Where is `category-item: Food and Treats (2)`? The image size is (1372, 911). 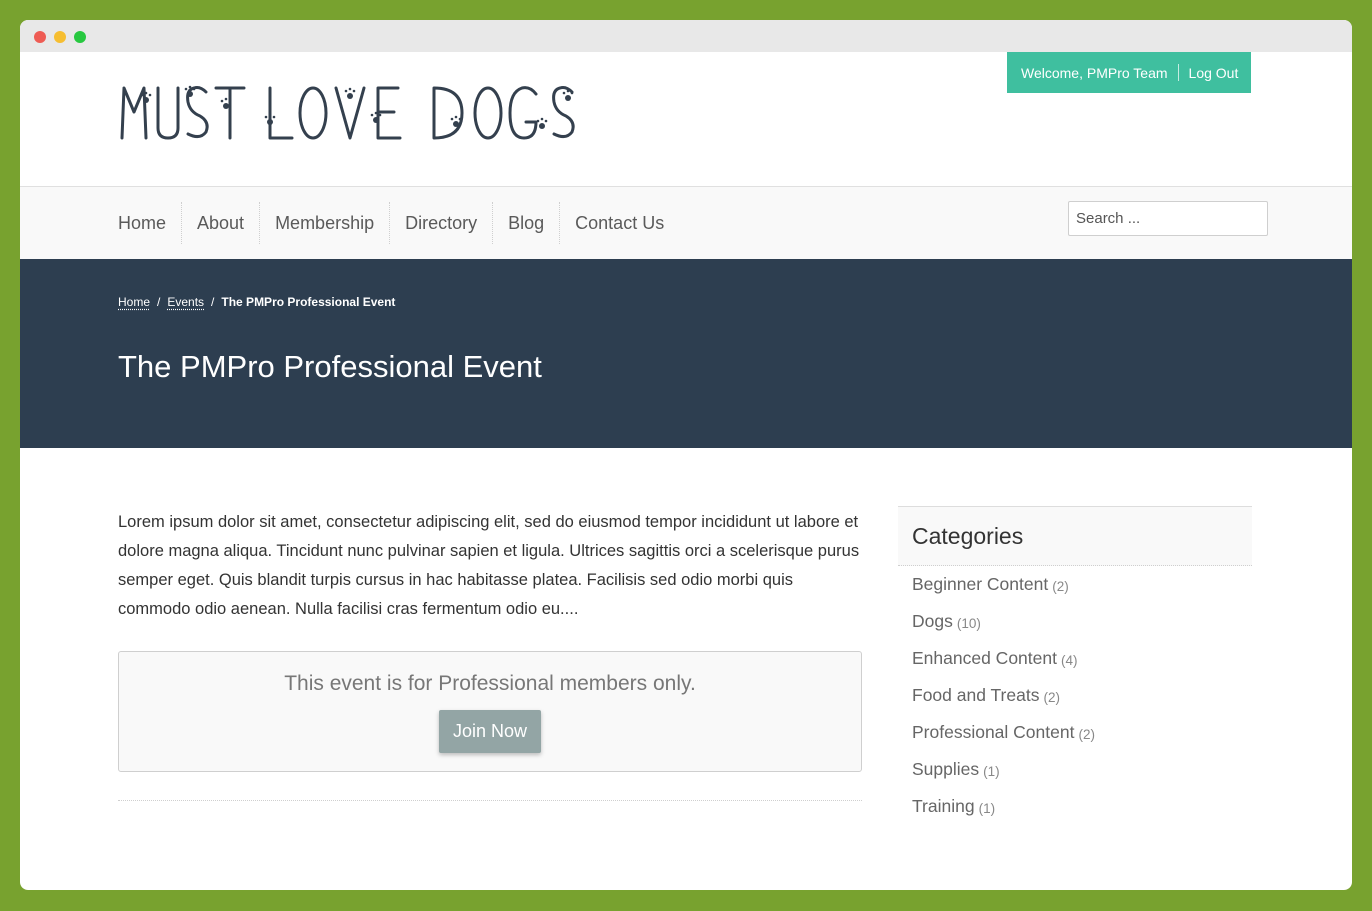
category-item: Food and Treats (2) is located at coordinates (1082, 695).